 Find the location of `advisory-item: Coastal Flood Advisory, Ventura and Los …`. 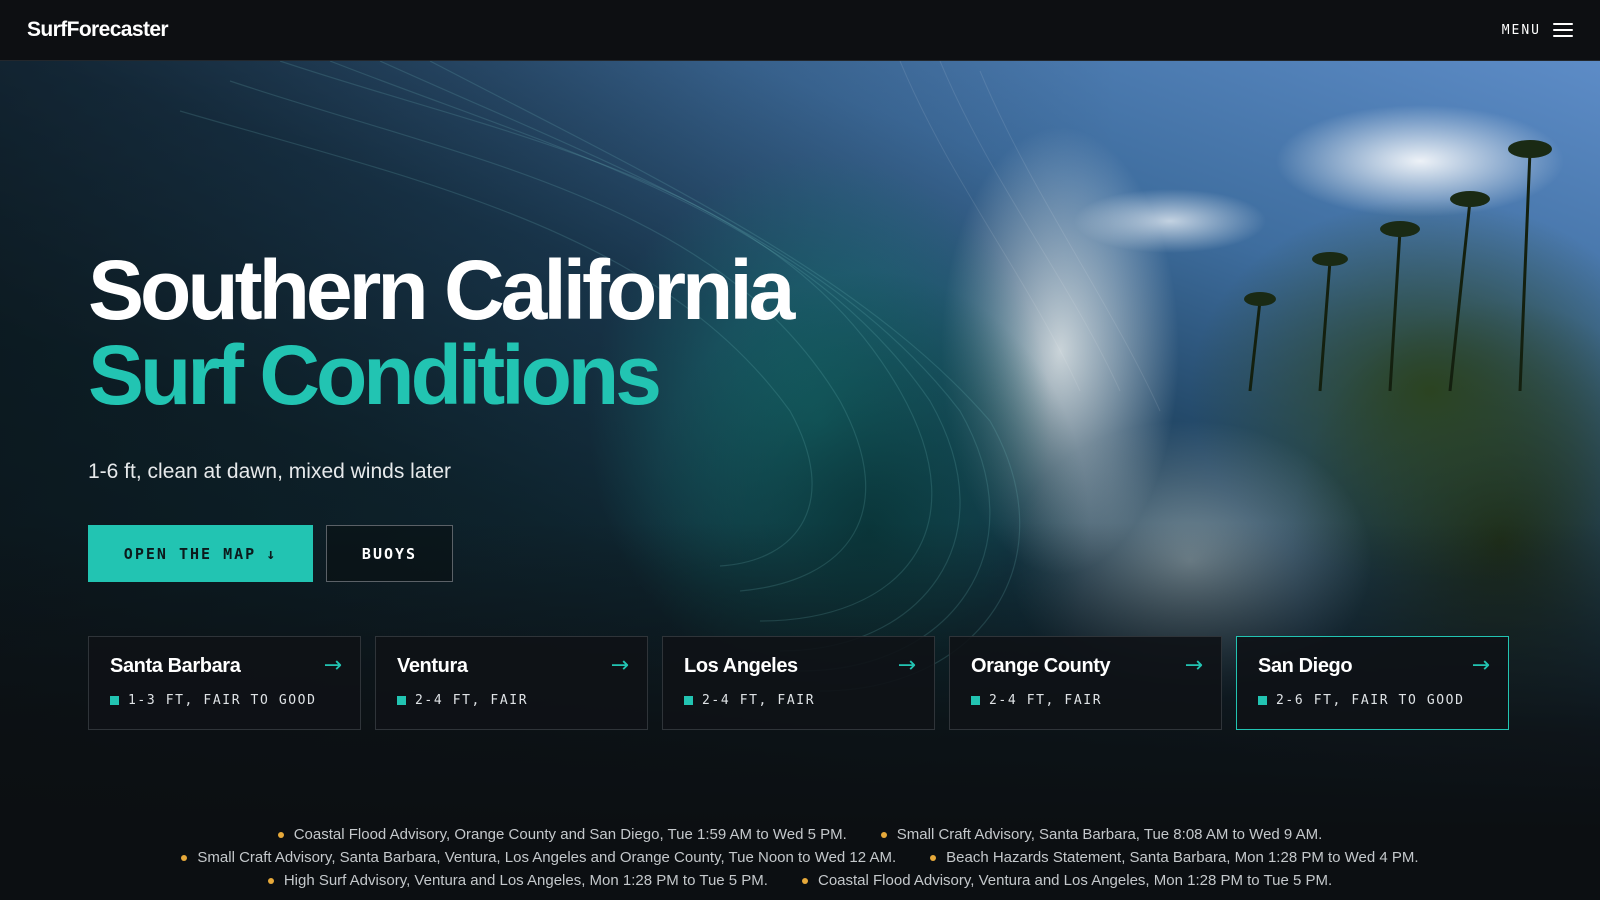

advisory-item: Coastal Flood Advisory, Ventura and Los … is located at coordinates (1067, 880).